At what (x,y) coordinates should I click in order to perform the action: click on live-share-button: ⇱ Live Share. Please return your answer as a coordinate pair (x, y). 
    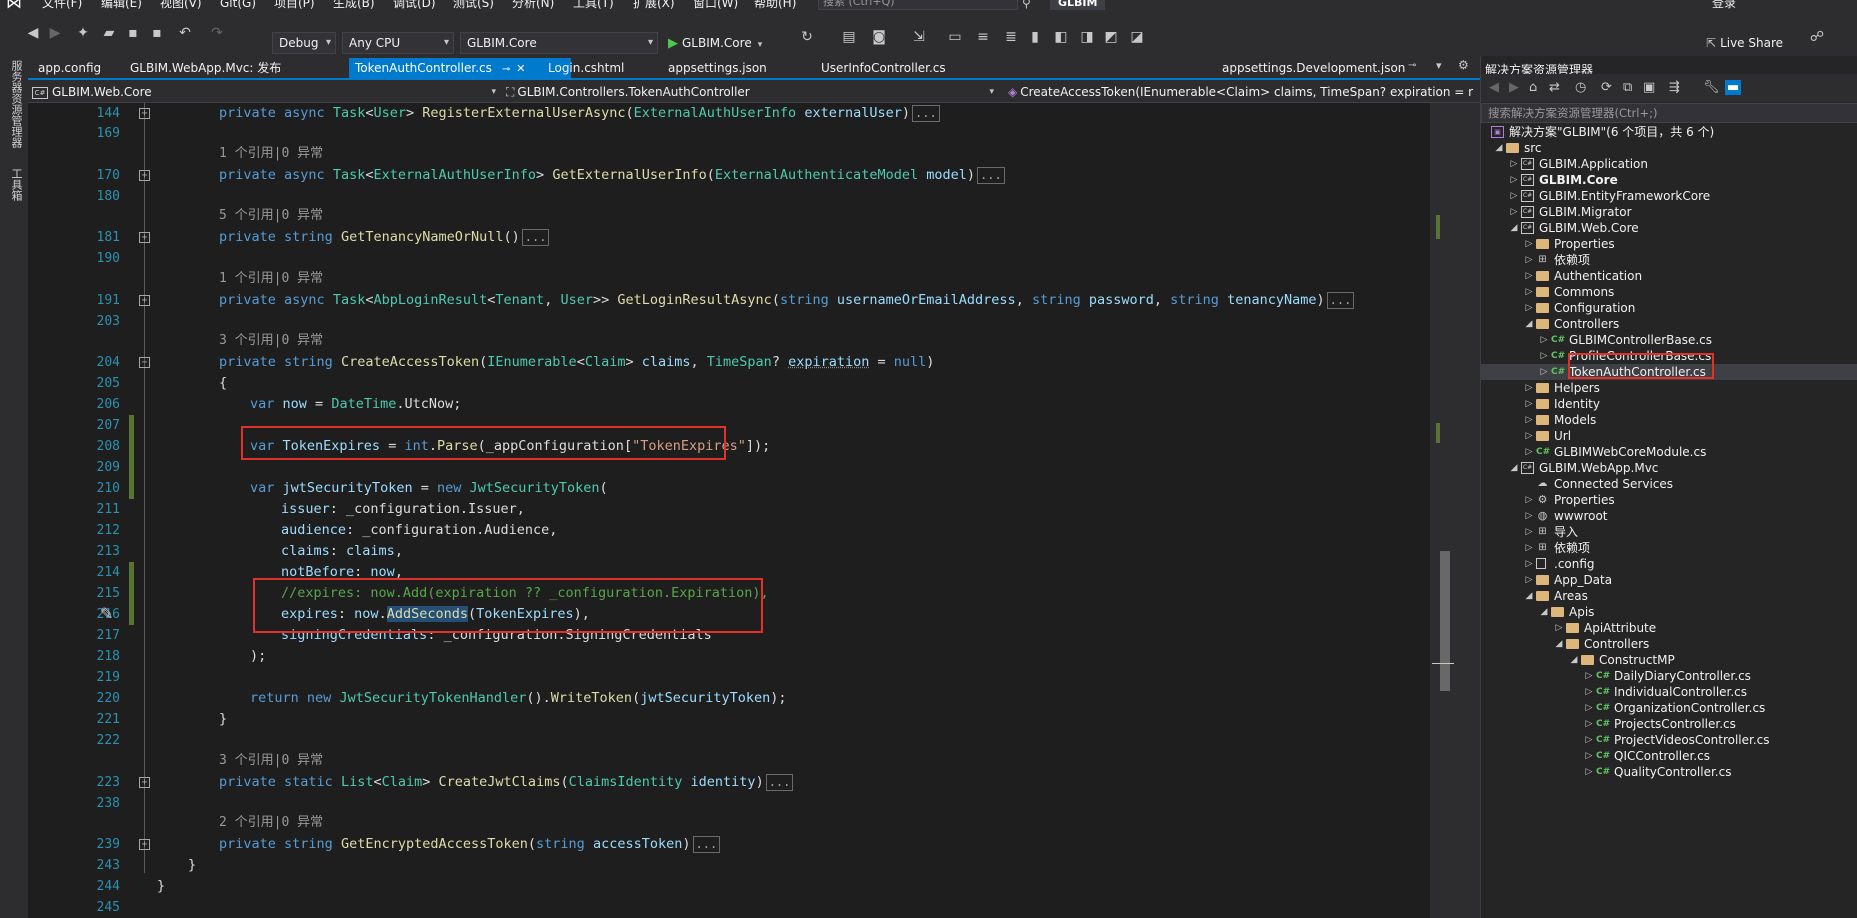
    Looking at the image, I should click on (1744, 43).